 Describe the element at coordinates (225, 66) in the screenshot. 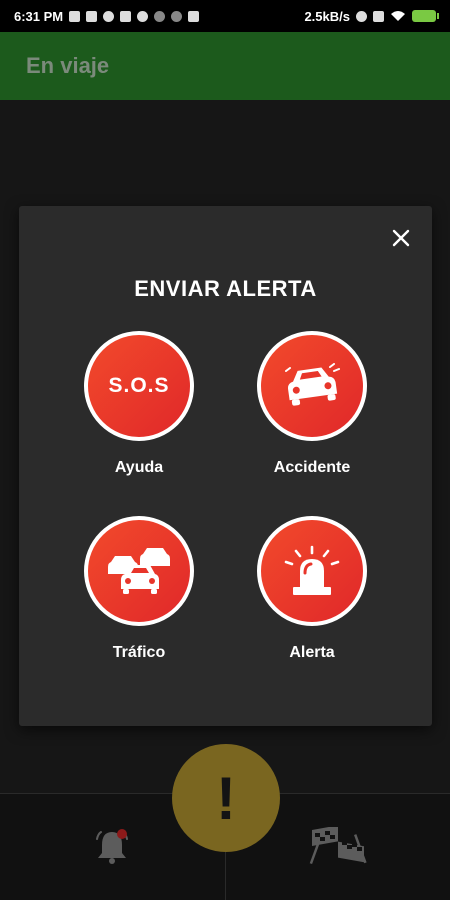

I see `app-bar: En viaje` at that location.